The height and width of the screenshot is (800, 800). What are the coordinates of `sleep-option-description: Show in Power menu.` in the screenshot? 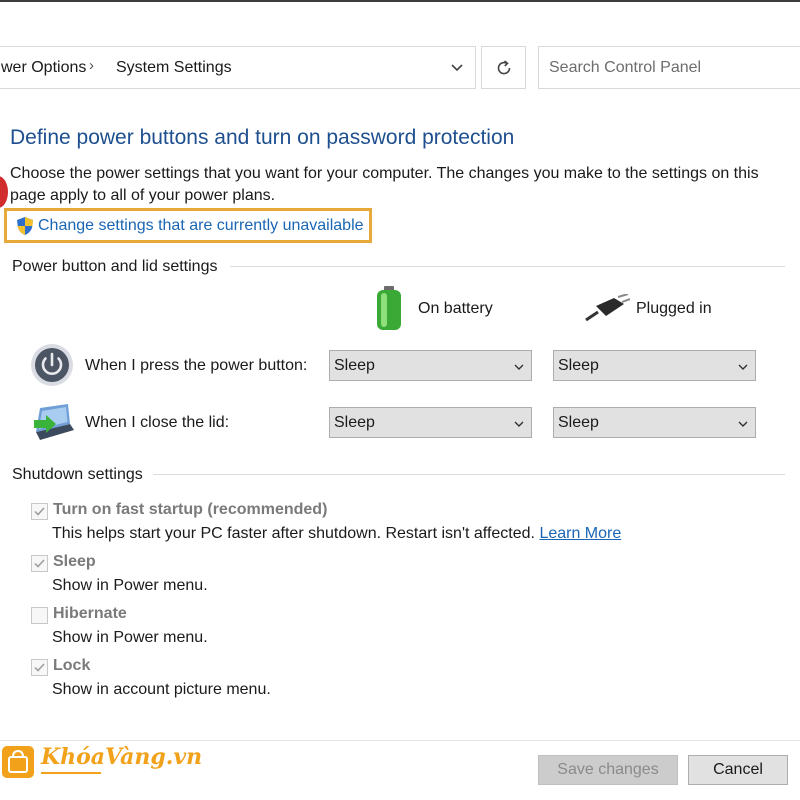 It's located at (130, 585).